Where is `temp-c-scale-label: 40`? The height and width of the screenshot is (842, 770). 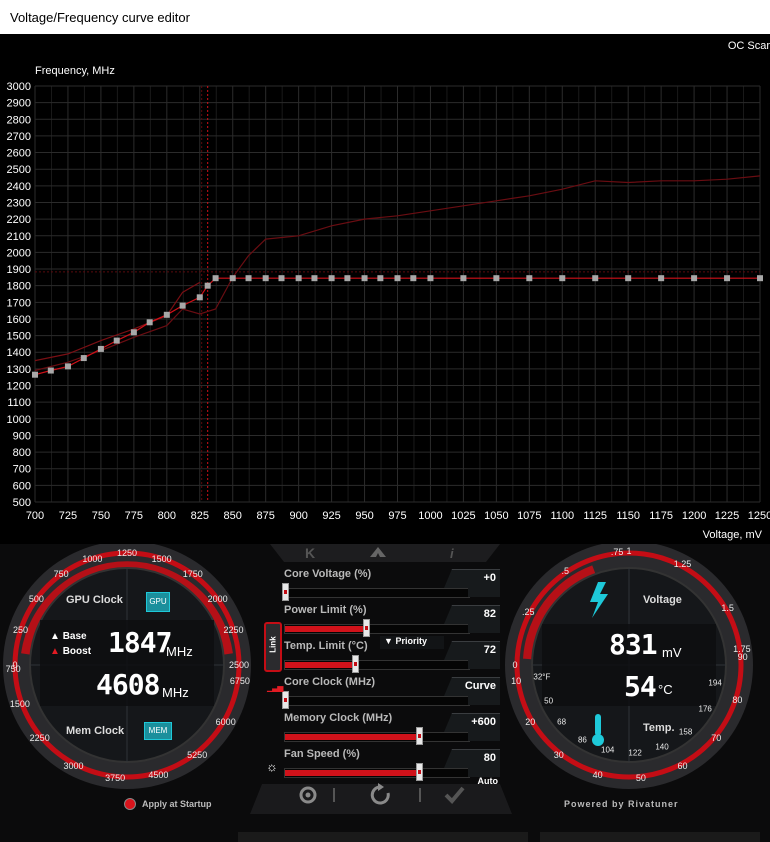 temp-c-scale-label: 40 is located at coordinates (597, 774).